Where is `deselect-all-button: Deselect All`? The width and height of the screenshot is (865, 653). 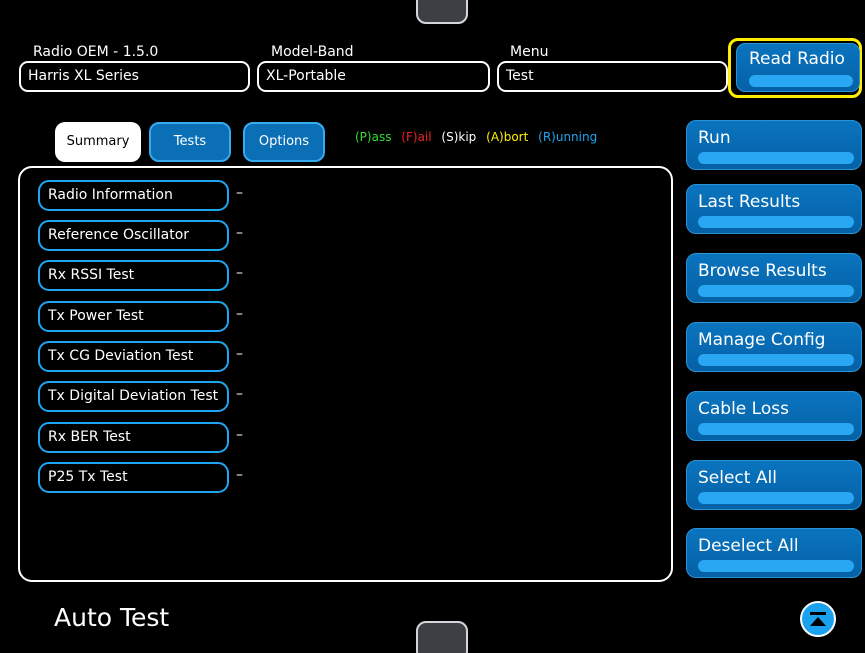 deselect-all-button: Deselect All is located at coordinates (774, 553).